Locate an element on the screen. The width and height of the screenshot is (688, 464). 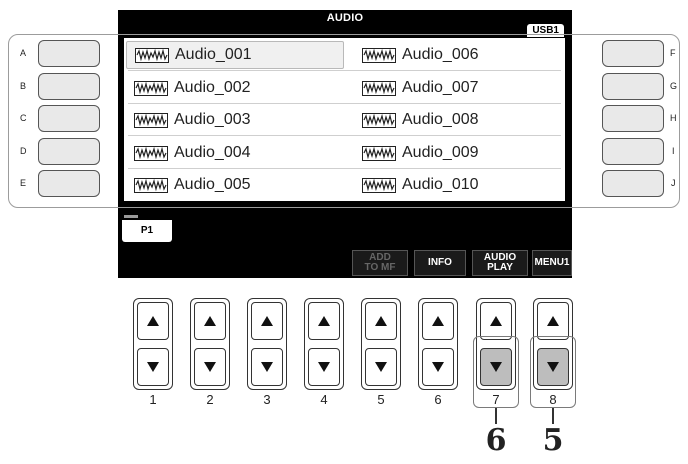
menu1-label: MENU1 is located at coordinates (552, 262).